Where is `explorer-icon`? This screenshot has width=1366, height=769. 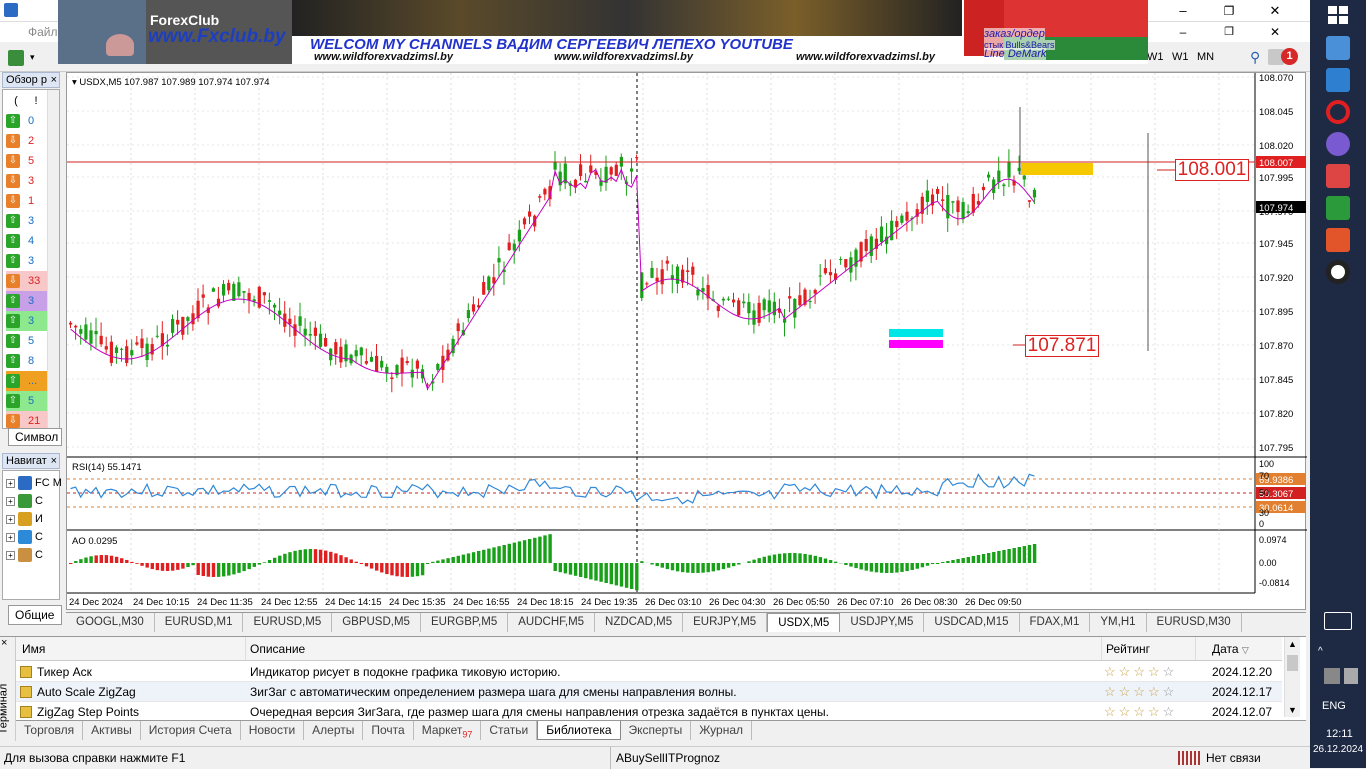
explorer-icon is located at coordinates (1338, 48).